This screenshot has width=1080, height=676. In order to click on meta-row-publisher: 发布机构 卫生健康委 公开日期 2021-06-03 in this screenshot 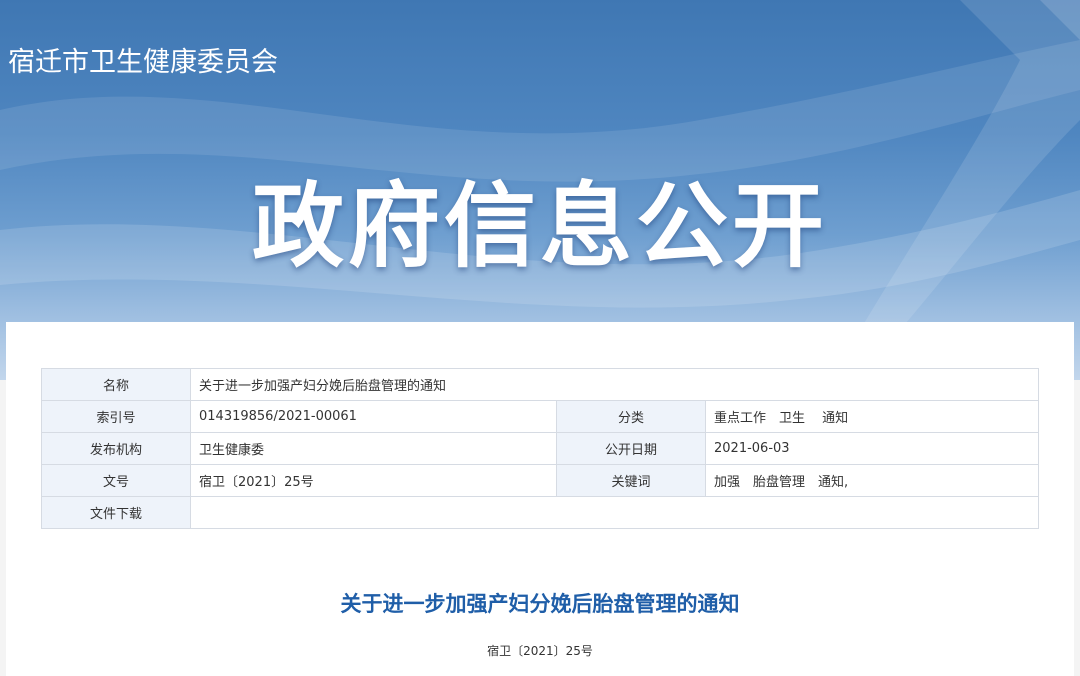, I will do `click(540, 448)`.